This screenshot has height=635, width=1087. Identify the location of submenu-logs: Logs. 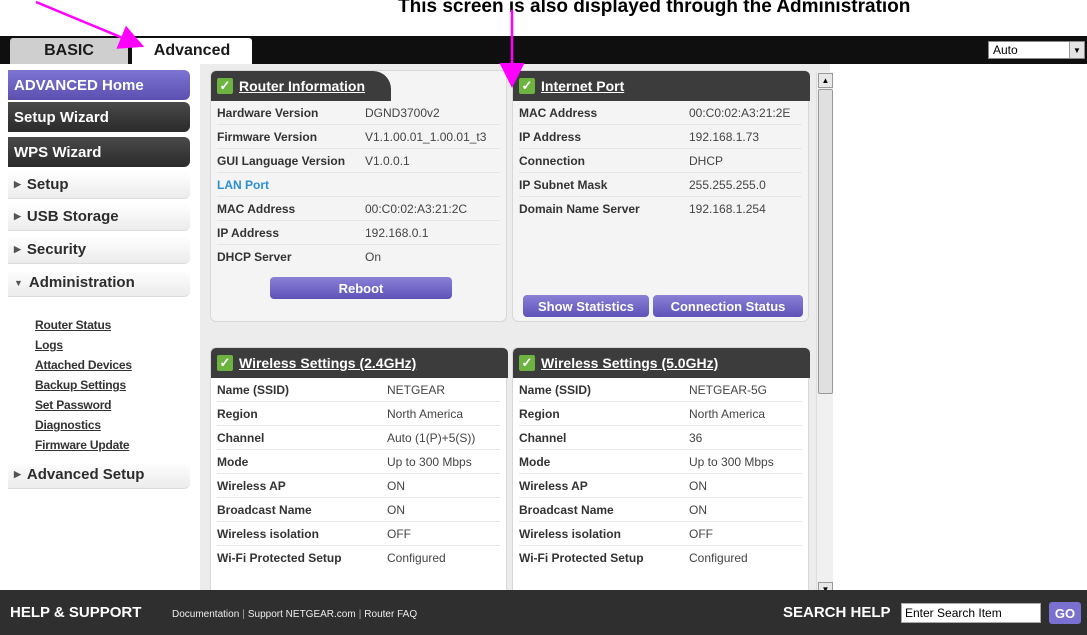
(83, 345).